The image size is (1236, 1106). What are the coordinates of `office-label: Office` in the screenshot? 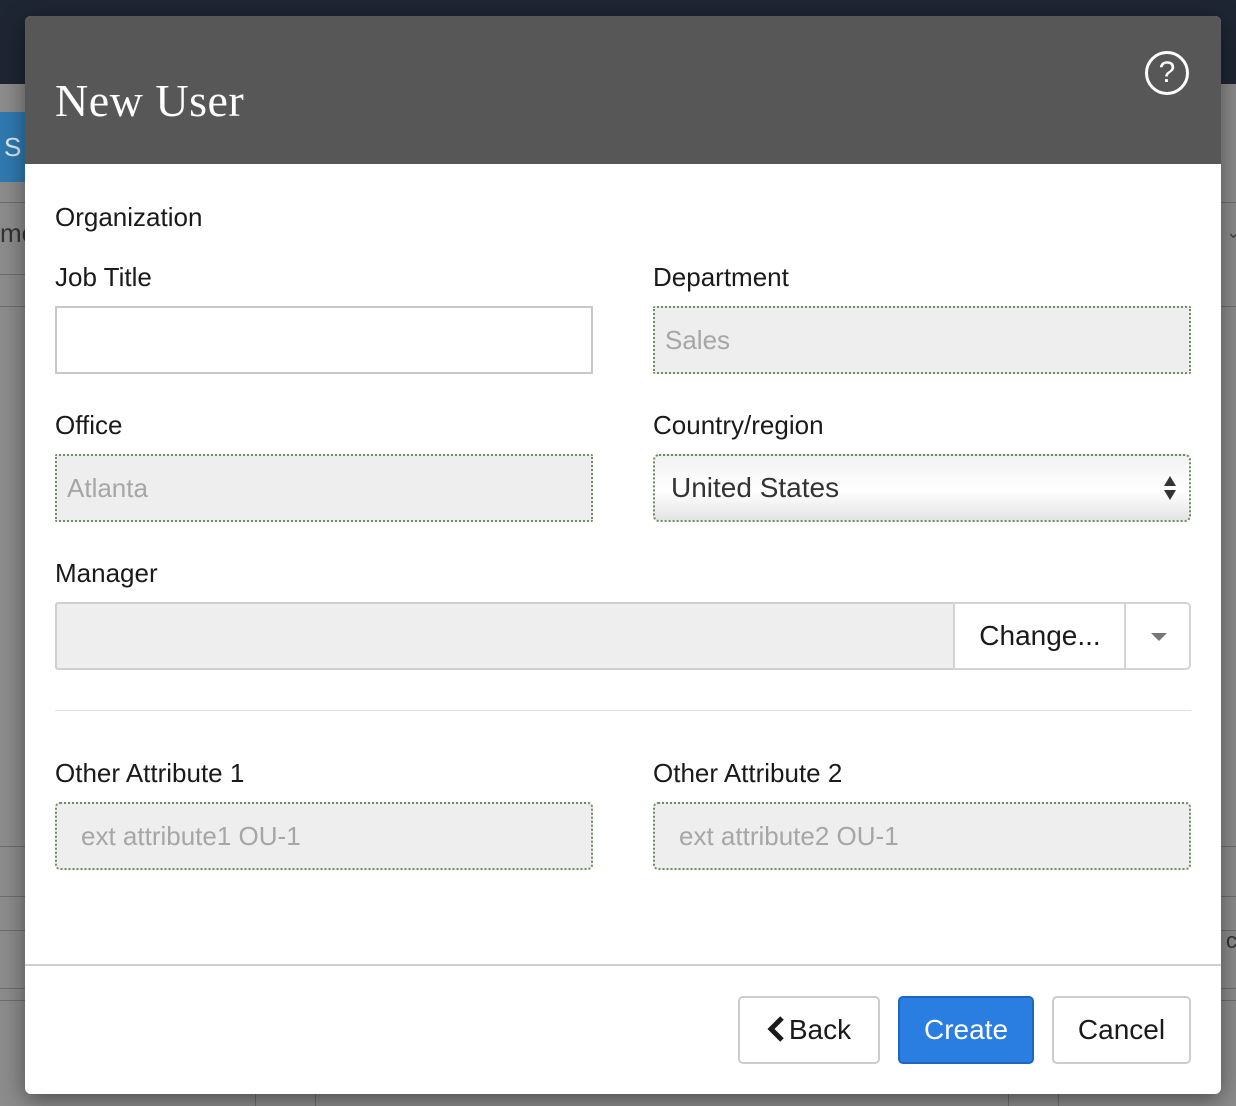 It's located at (89, 425).